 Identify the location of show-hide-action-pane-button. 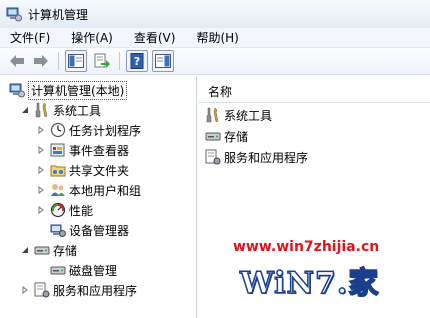
(163, 61).